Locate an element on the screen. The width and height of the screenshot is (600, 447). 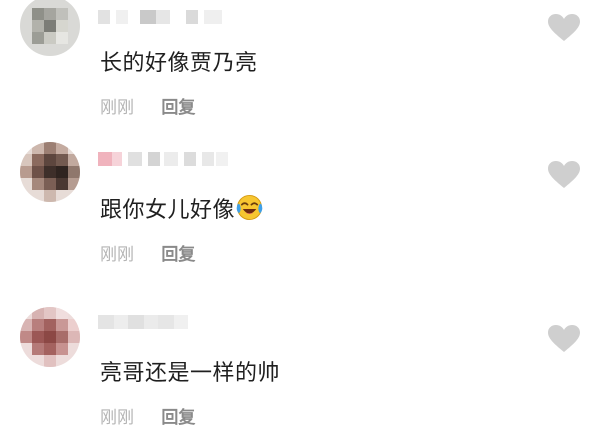
comment-text: 亮哥还是一样的帅 is located at coordinates (190, 371).